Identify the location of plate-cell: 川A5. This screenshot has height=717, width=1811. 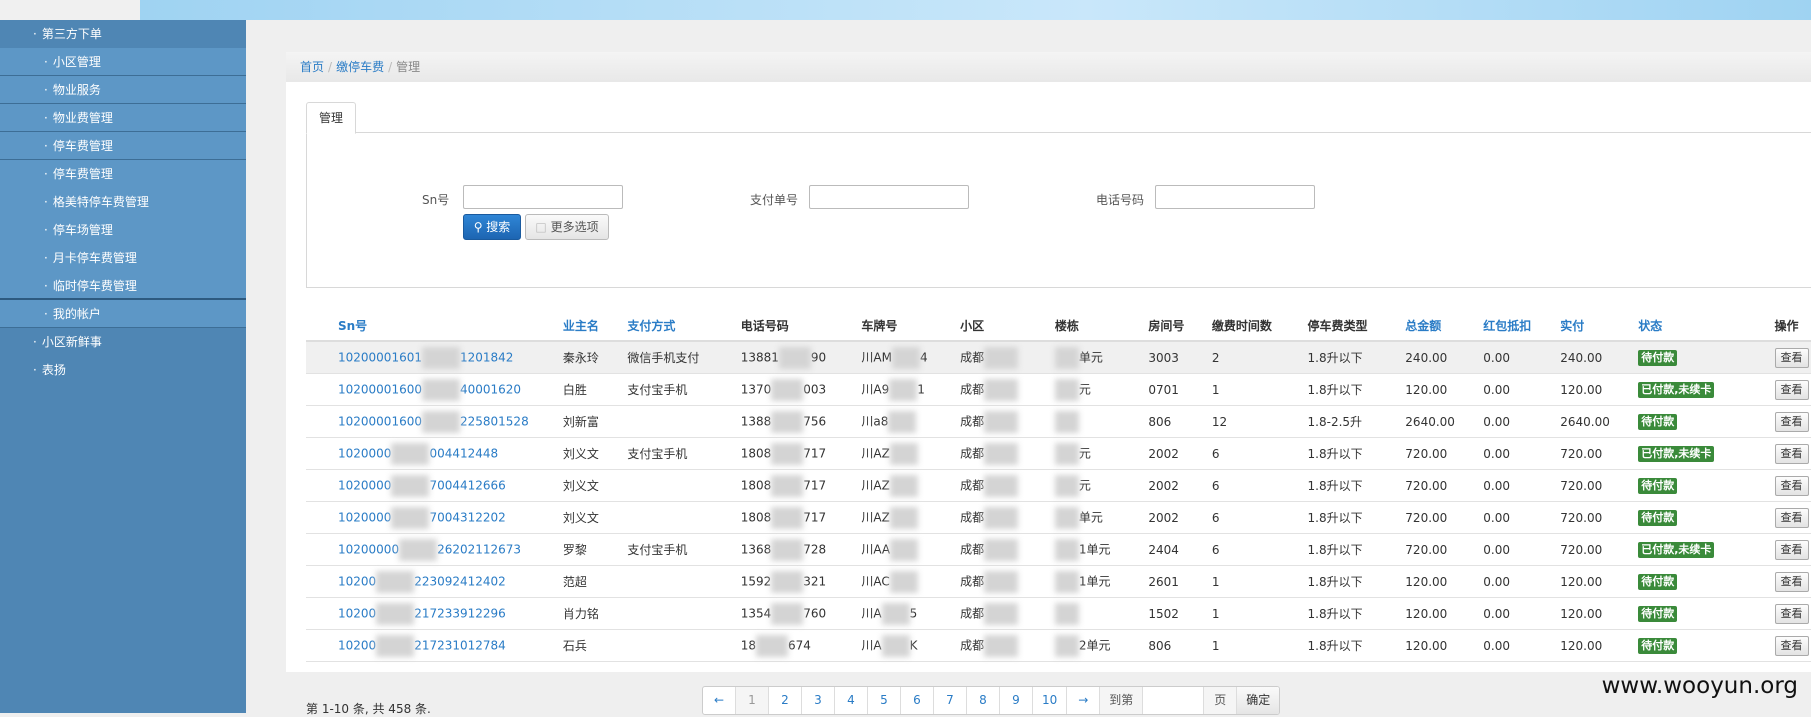
(910, 614).